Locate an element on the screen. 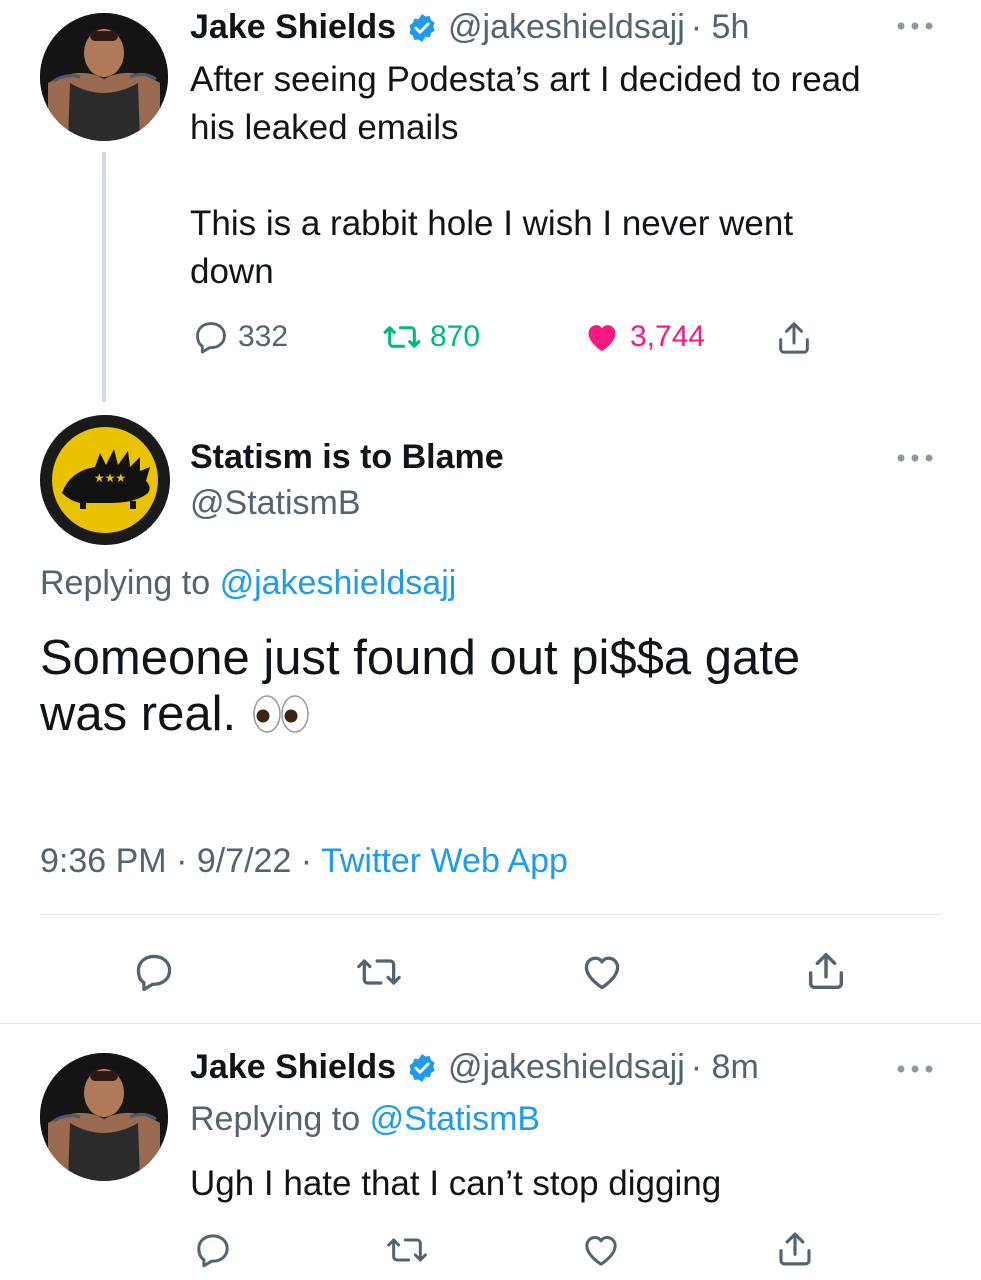 This screenshot has width=981, height=1280. tweet-timestamp: 9:36 PM · 9/7/22 · Twitter Web App is located at coordinates (304, 861).